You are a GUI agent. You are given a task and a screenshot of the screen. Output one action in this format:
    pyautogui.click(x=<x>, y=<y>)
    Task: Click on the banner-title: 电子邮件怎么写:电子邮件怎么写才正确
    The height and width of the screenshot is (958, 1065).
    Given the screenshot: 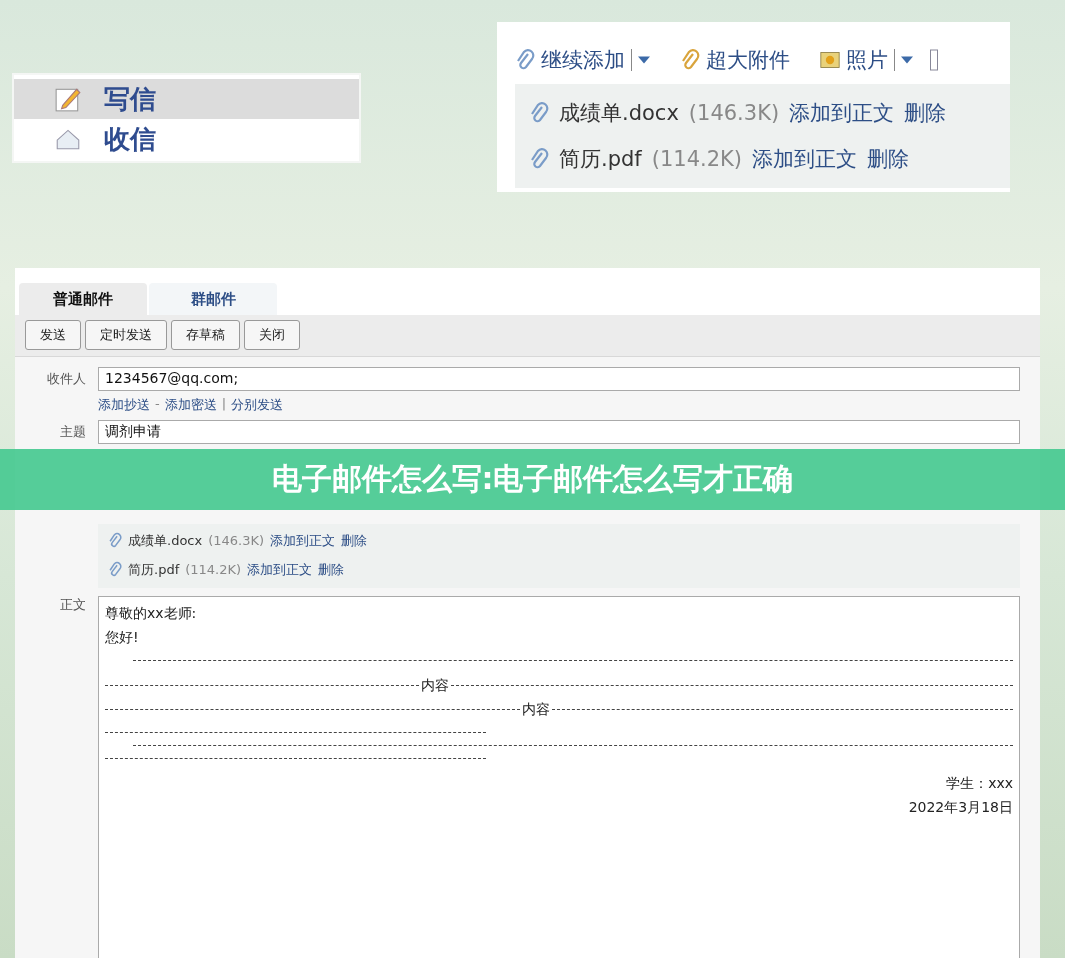 What is the action you would take?
    pyautogui.click(x=532, y=479)
    